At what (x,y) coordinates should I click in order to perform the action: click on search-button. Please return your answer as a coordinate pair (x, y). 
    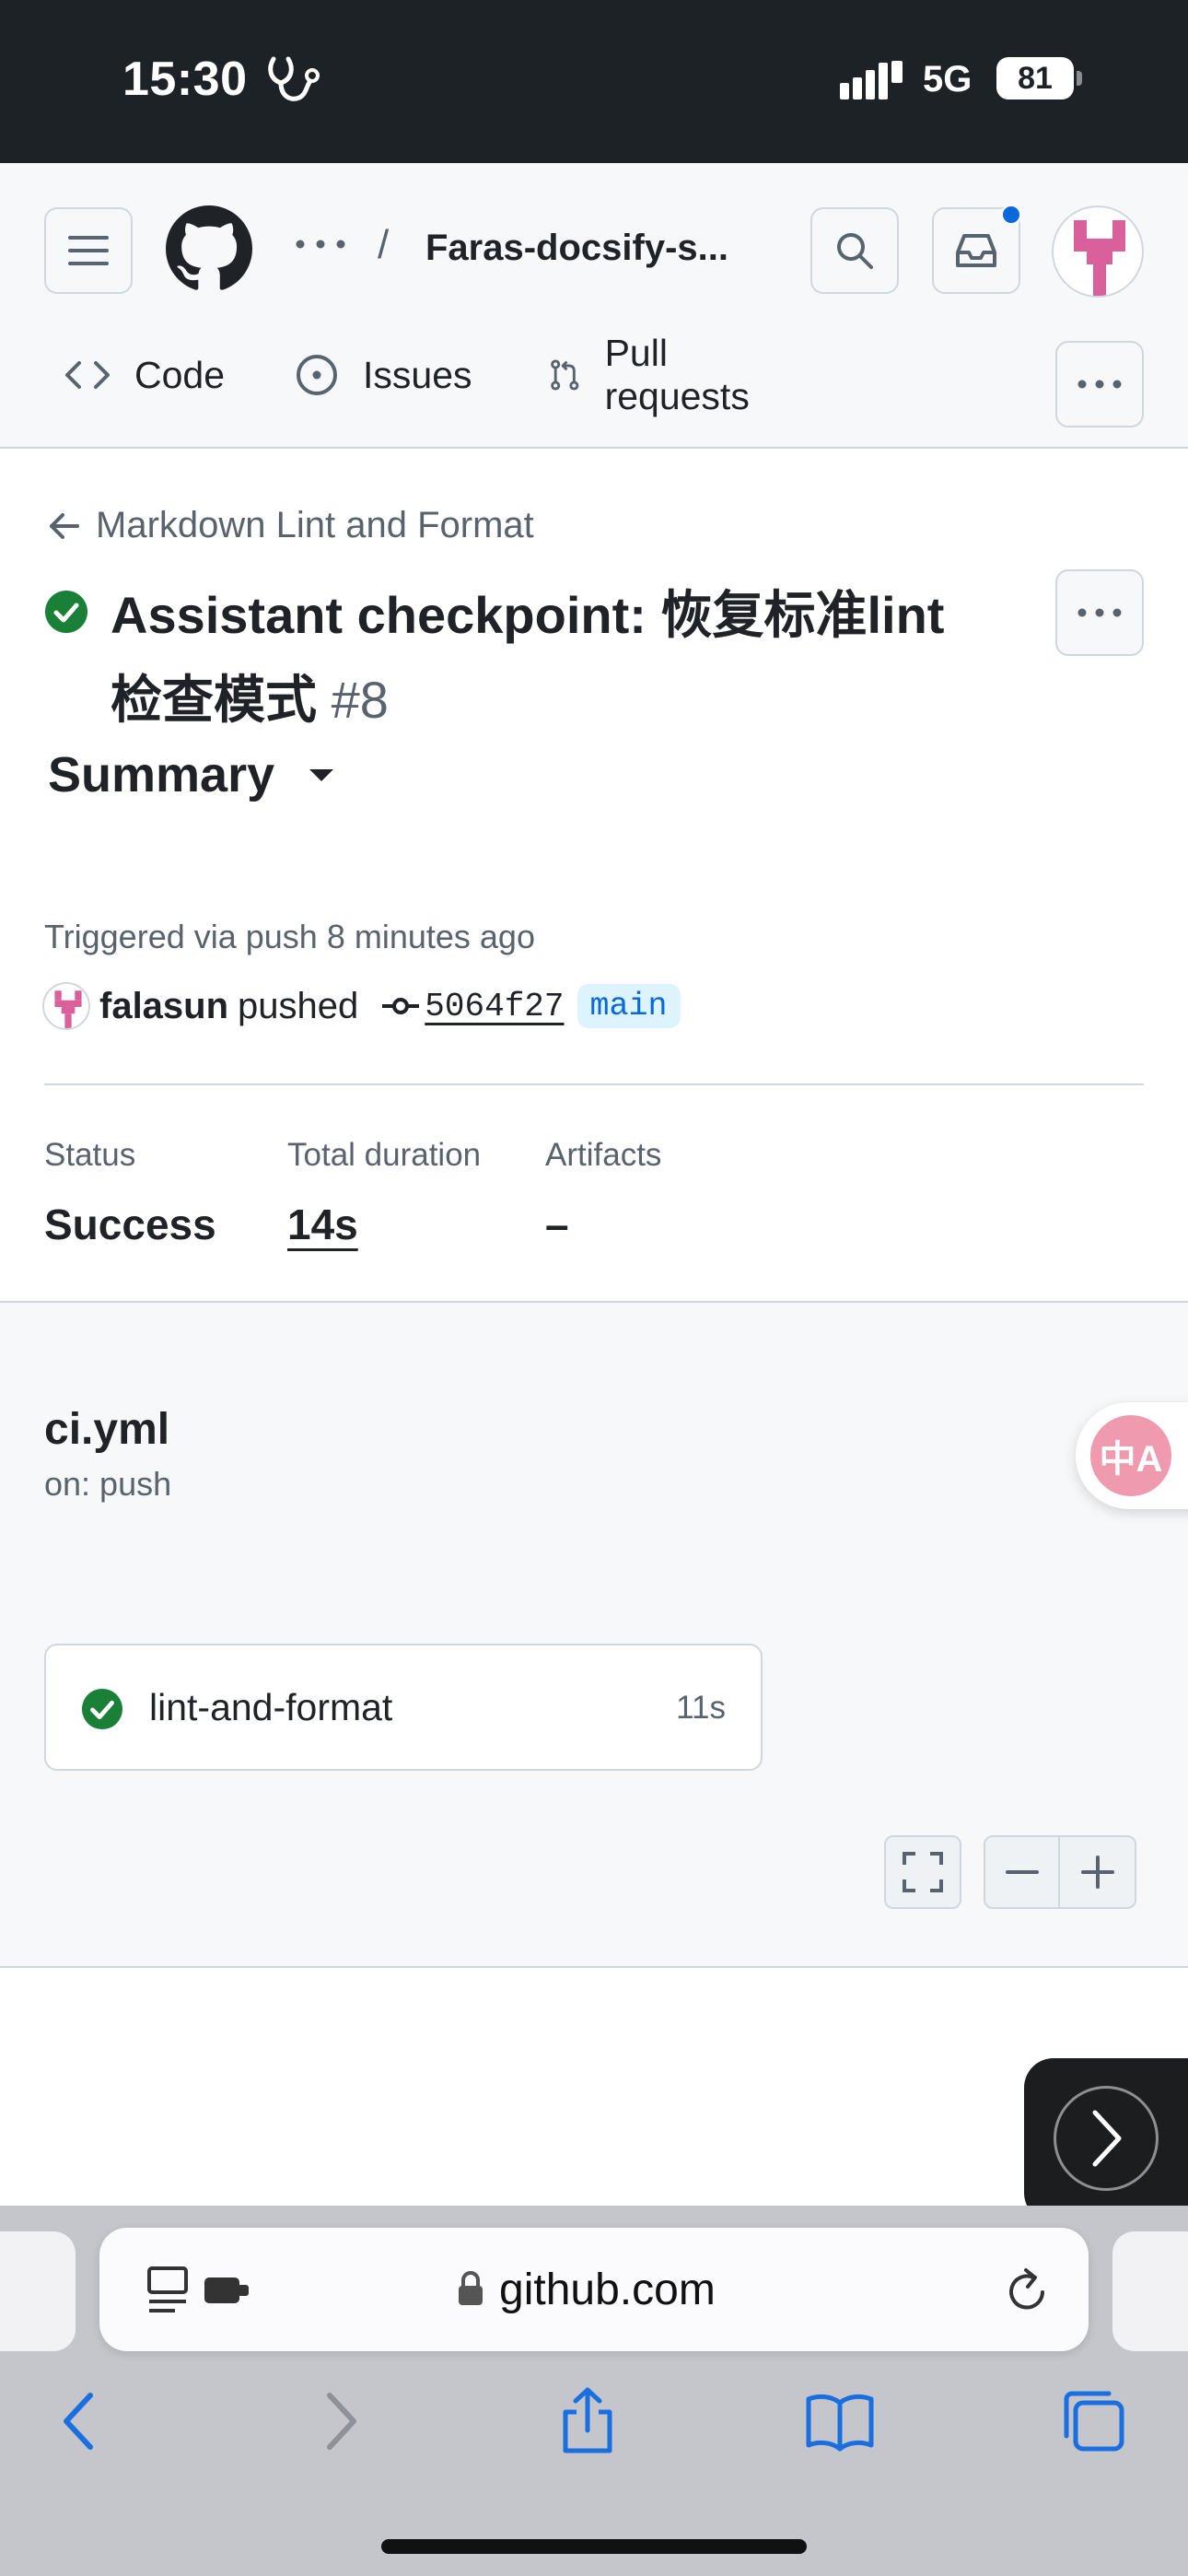
    Looking at the image, I should click on (854, 250).